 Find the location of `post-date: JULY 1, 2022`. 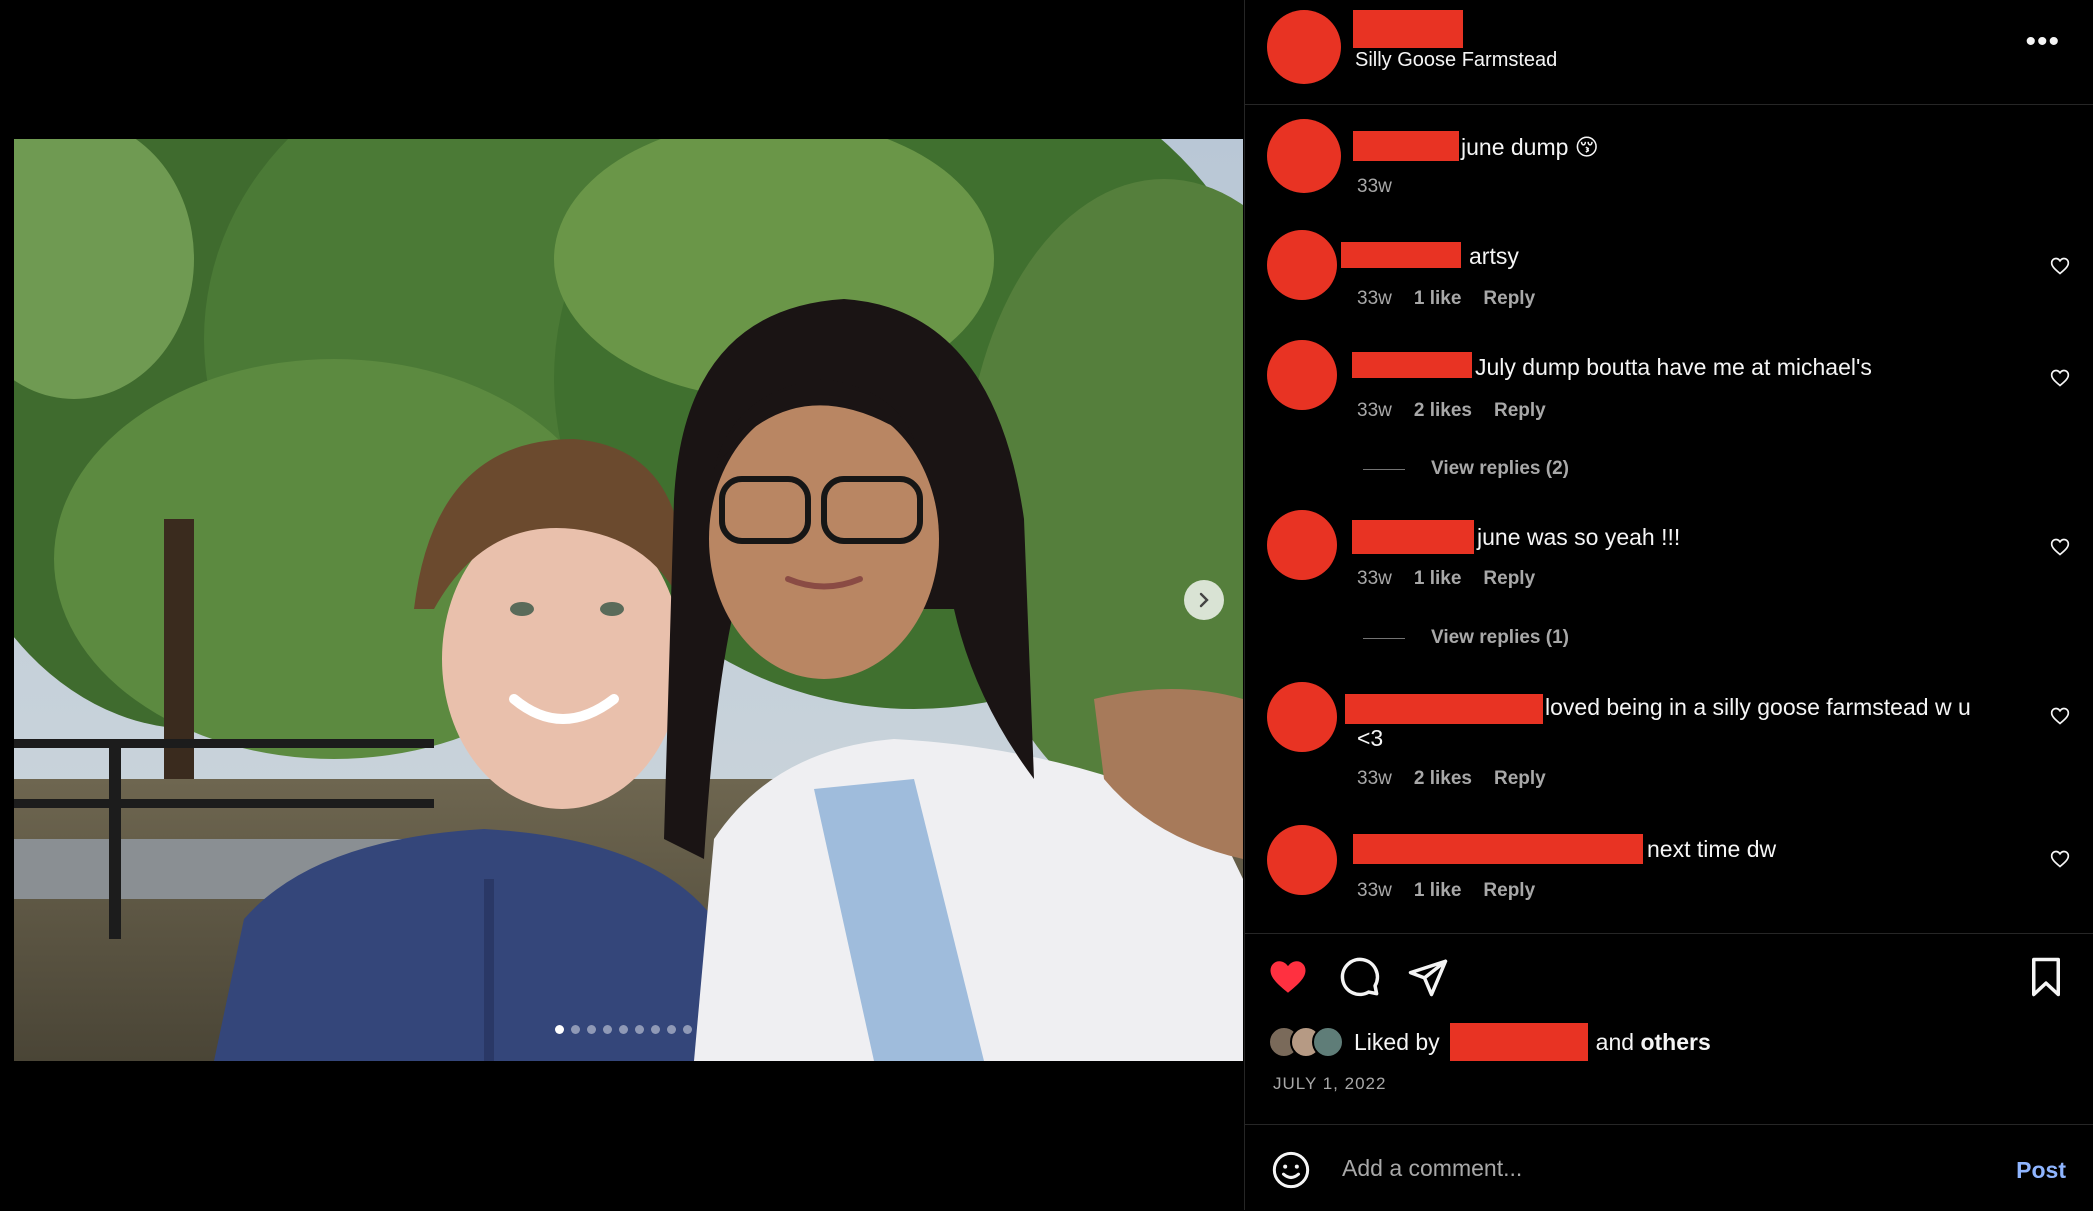

post-date: JULY 1, 2022 is located at coordinates (1330, 1083).